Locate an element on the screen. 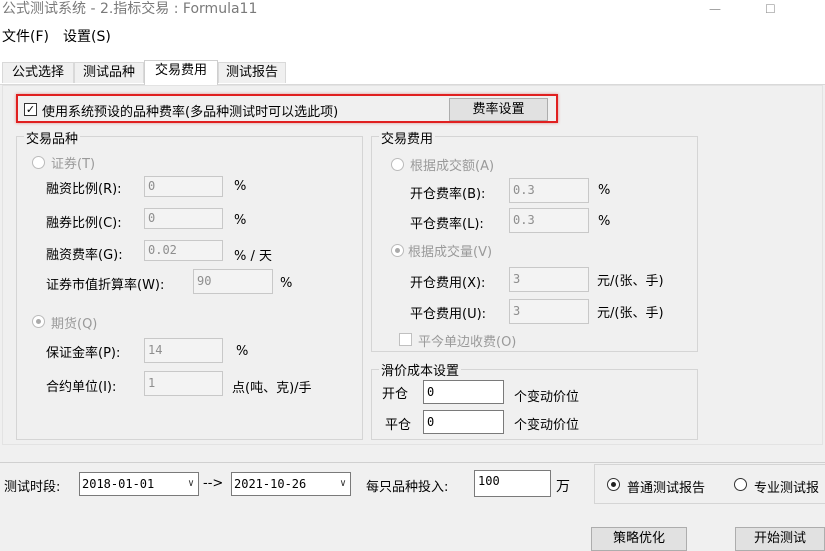 Image resolution: width=825 pixels, height=551 pixels. by-volume-label: 根据成交量(V) is located at coordinates (450, 252).